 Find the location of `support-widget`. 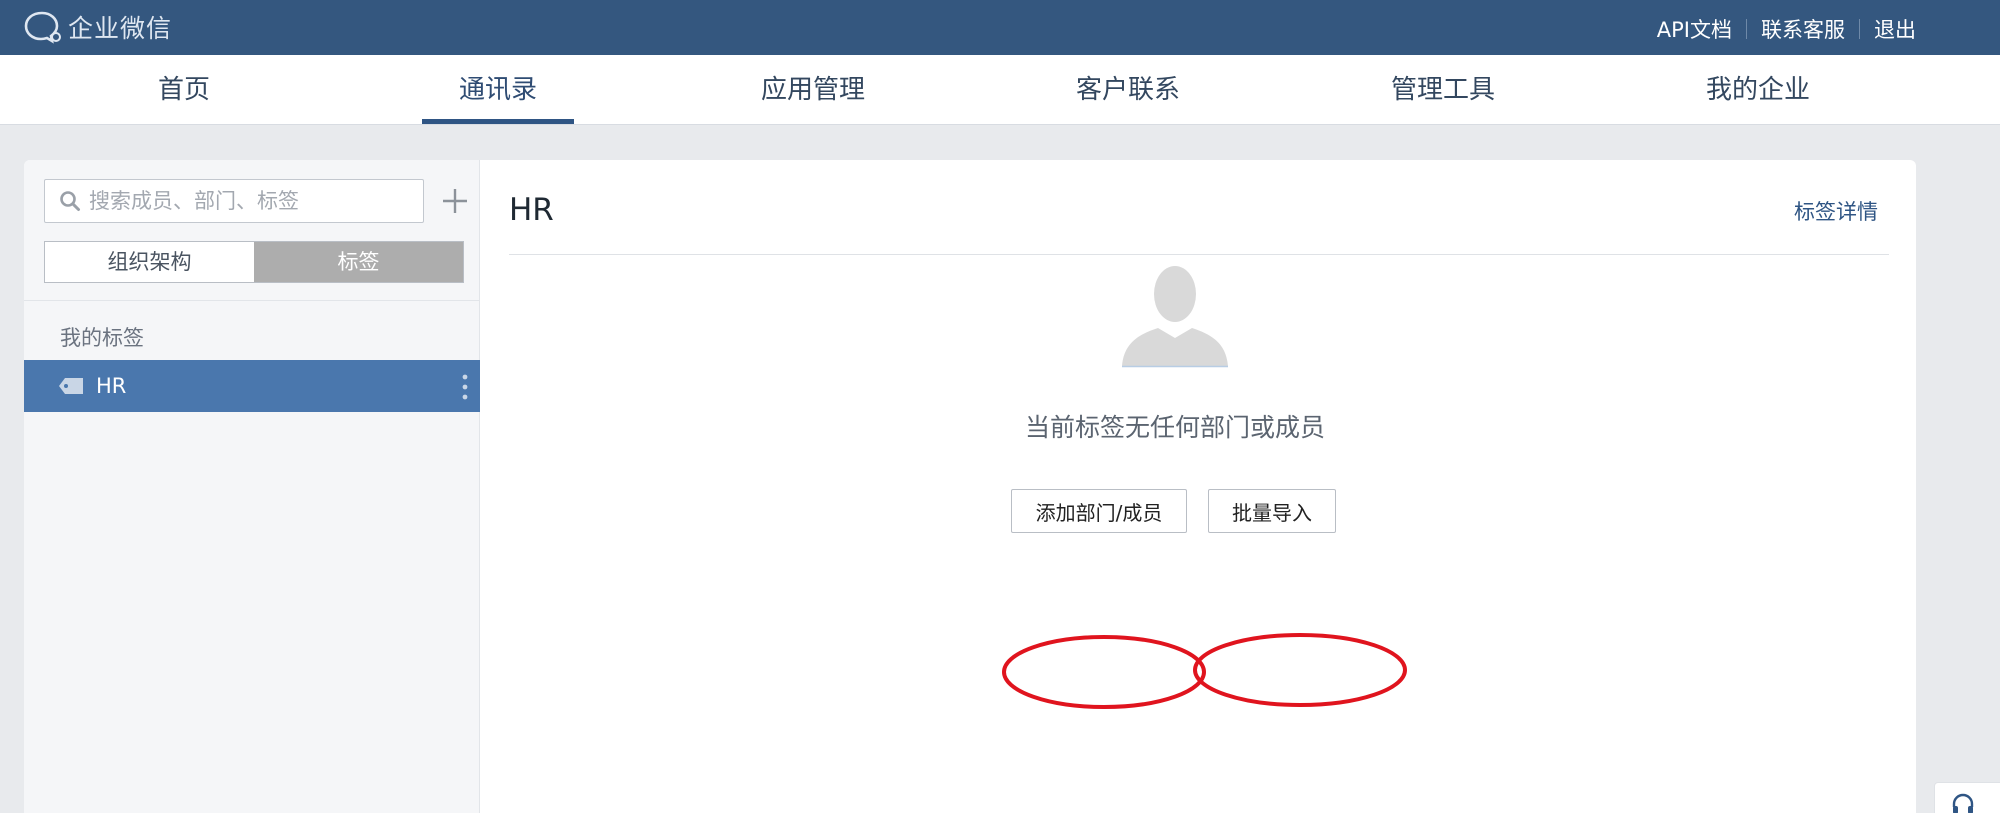

support-widget is located at coordinates (1967, 797).